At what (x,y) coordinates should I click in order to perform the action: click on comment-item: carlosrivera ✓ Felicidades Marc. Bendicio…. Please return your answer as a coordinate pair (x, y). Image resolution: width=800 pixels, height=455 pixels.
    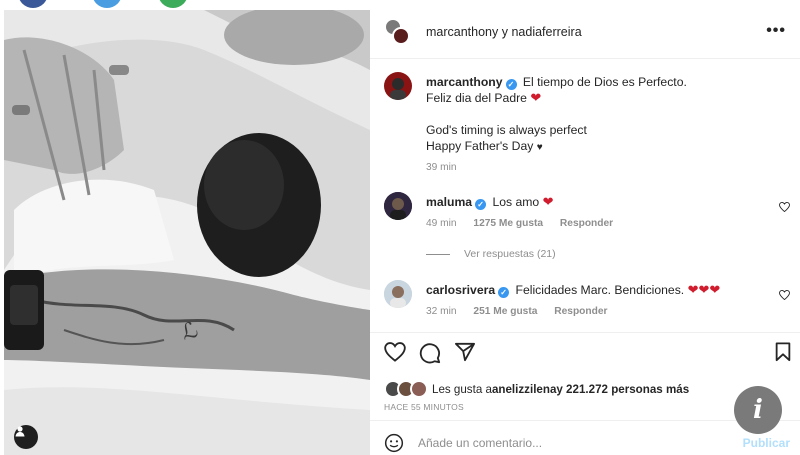
    Looking at the image, I should click on (589, 305).